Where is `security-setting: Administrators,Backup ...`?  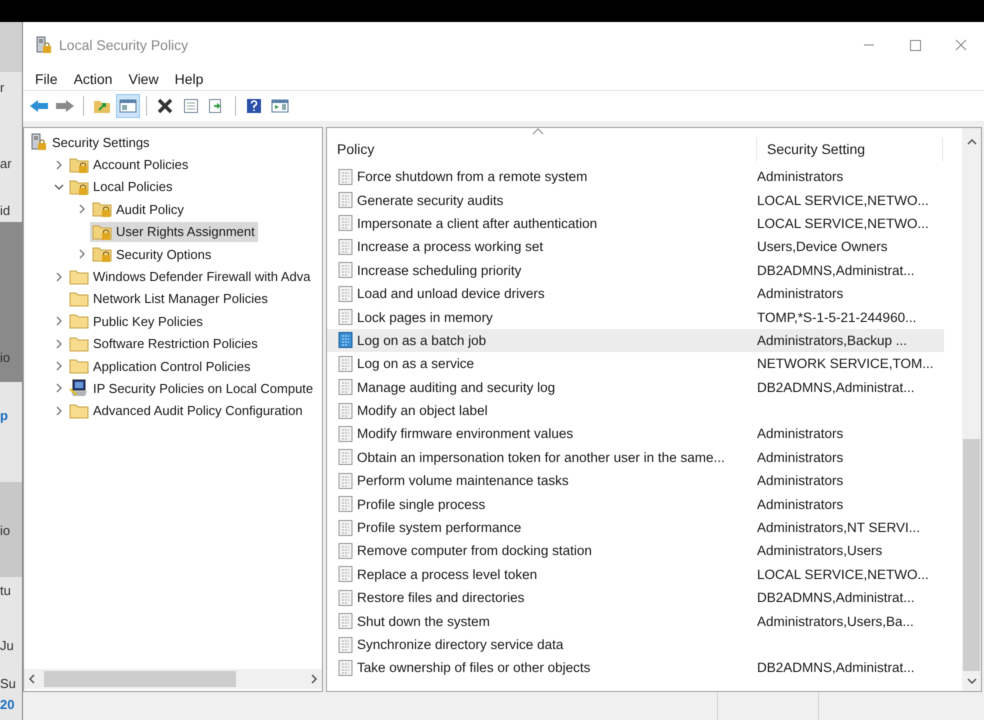 security-setting: Administrators,Backup ... is located at coordinates (832, 340).